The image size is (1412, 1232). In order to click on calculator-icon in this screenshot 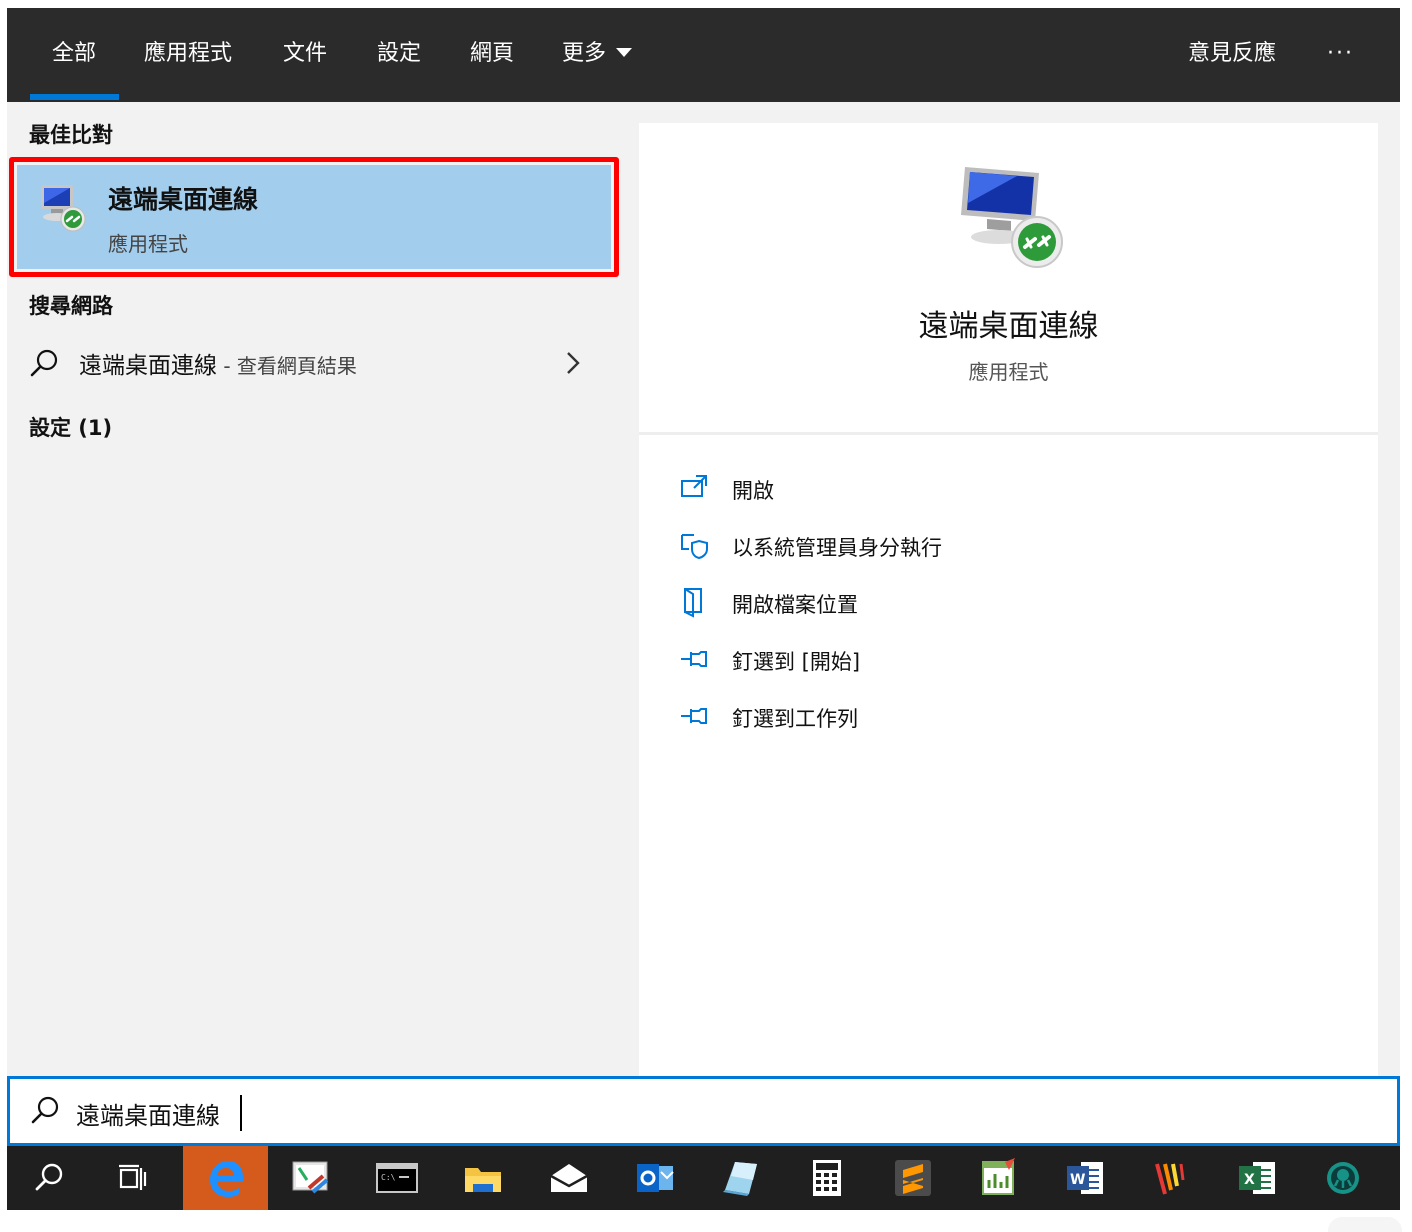, I will do `click(827, 1178)`.